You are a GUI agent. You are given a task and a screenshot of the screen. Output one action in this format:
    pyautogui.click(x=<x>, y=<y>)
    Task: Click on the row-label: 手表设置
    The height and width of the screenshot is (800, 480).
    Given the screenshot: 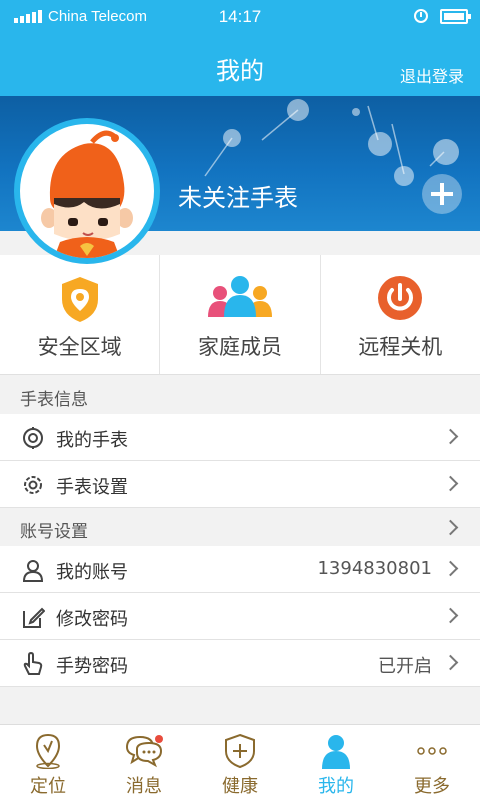 What is the action you would take?
    pyautogui.click(x=92, y=487)
    